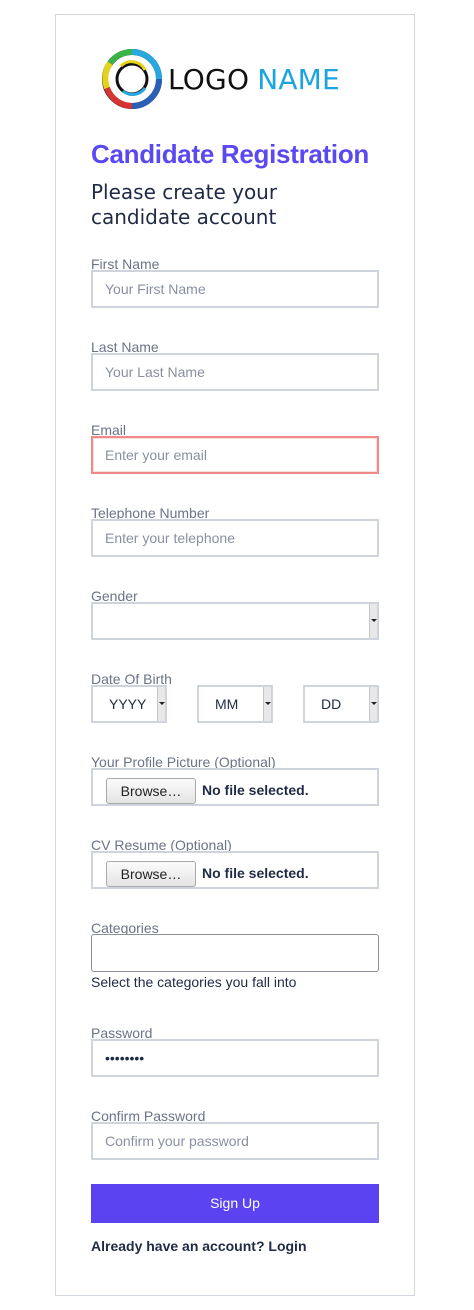  What do you see at coordinates (132, 78) in the screenshot?
I see `ring-logo-icon` at bounding box center [132, 78].